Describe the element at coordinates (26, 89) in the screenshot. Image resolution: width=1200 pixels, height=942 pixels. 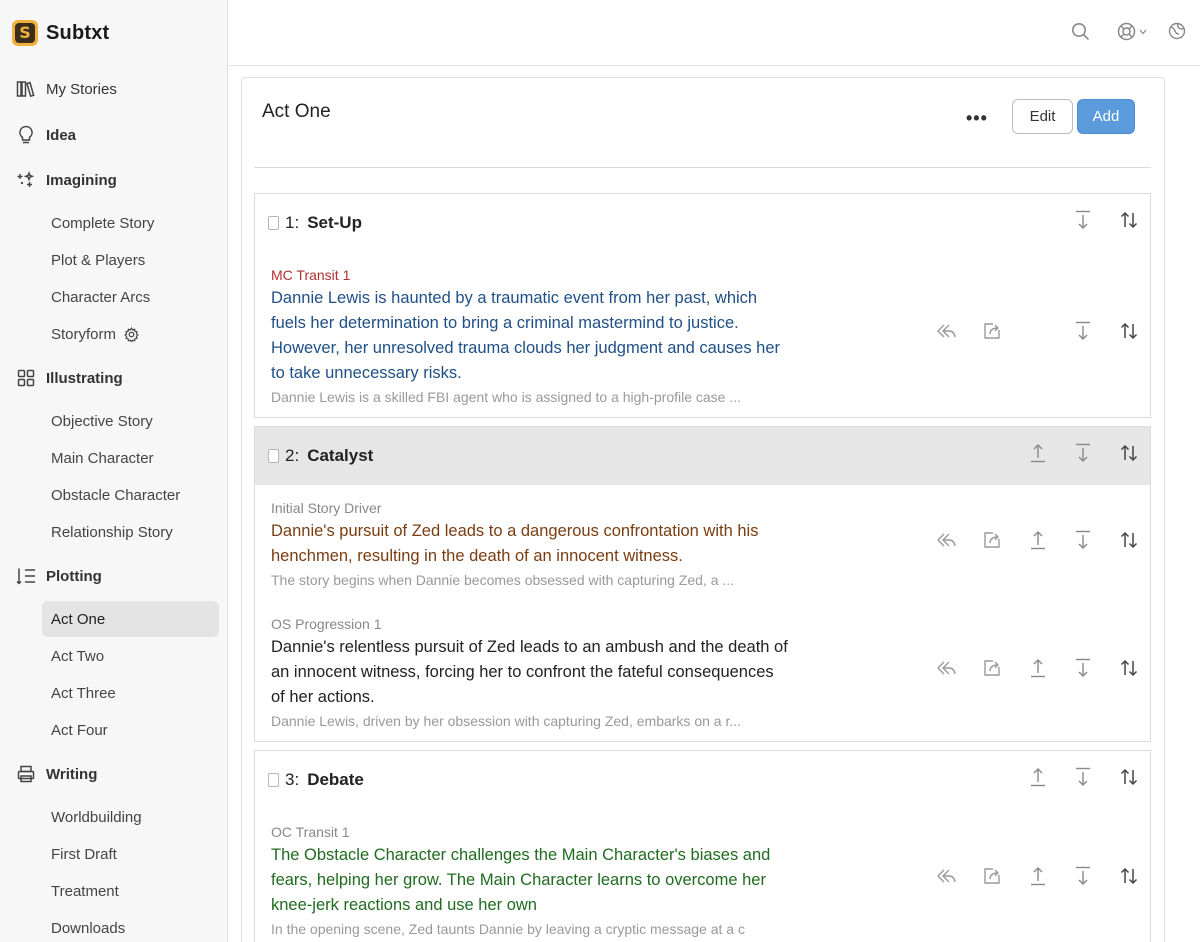
I see `books-icon` at that location.